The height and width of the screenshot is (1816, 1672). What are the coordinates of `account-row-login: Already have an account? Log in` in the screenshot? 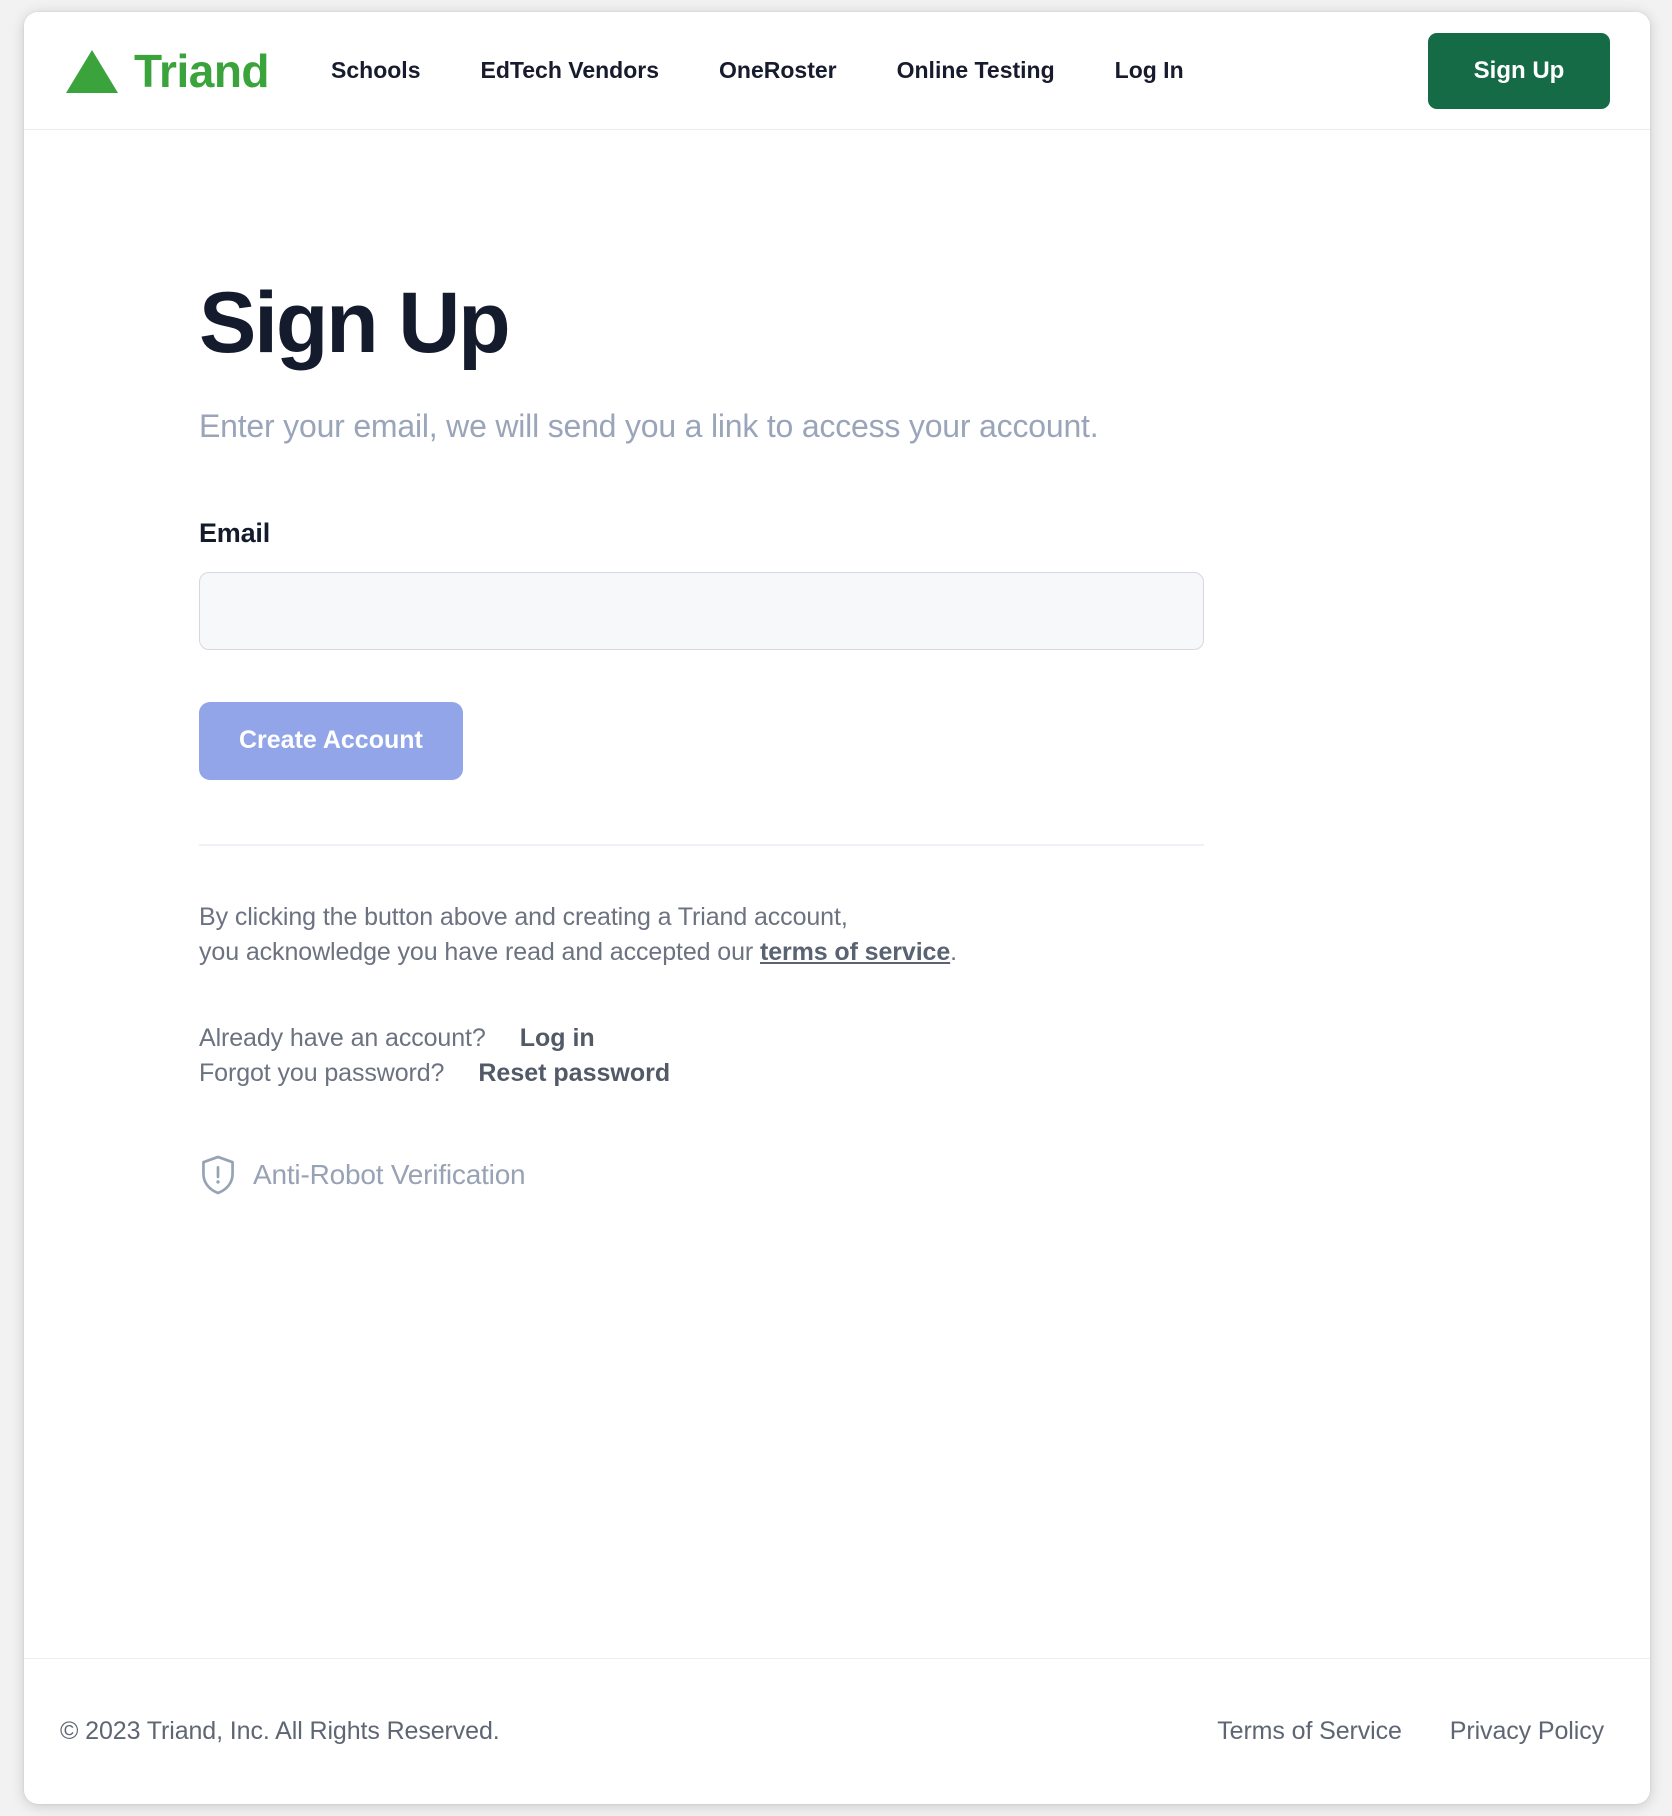 It's located at (704, 1039).